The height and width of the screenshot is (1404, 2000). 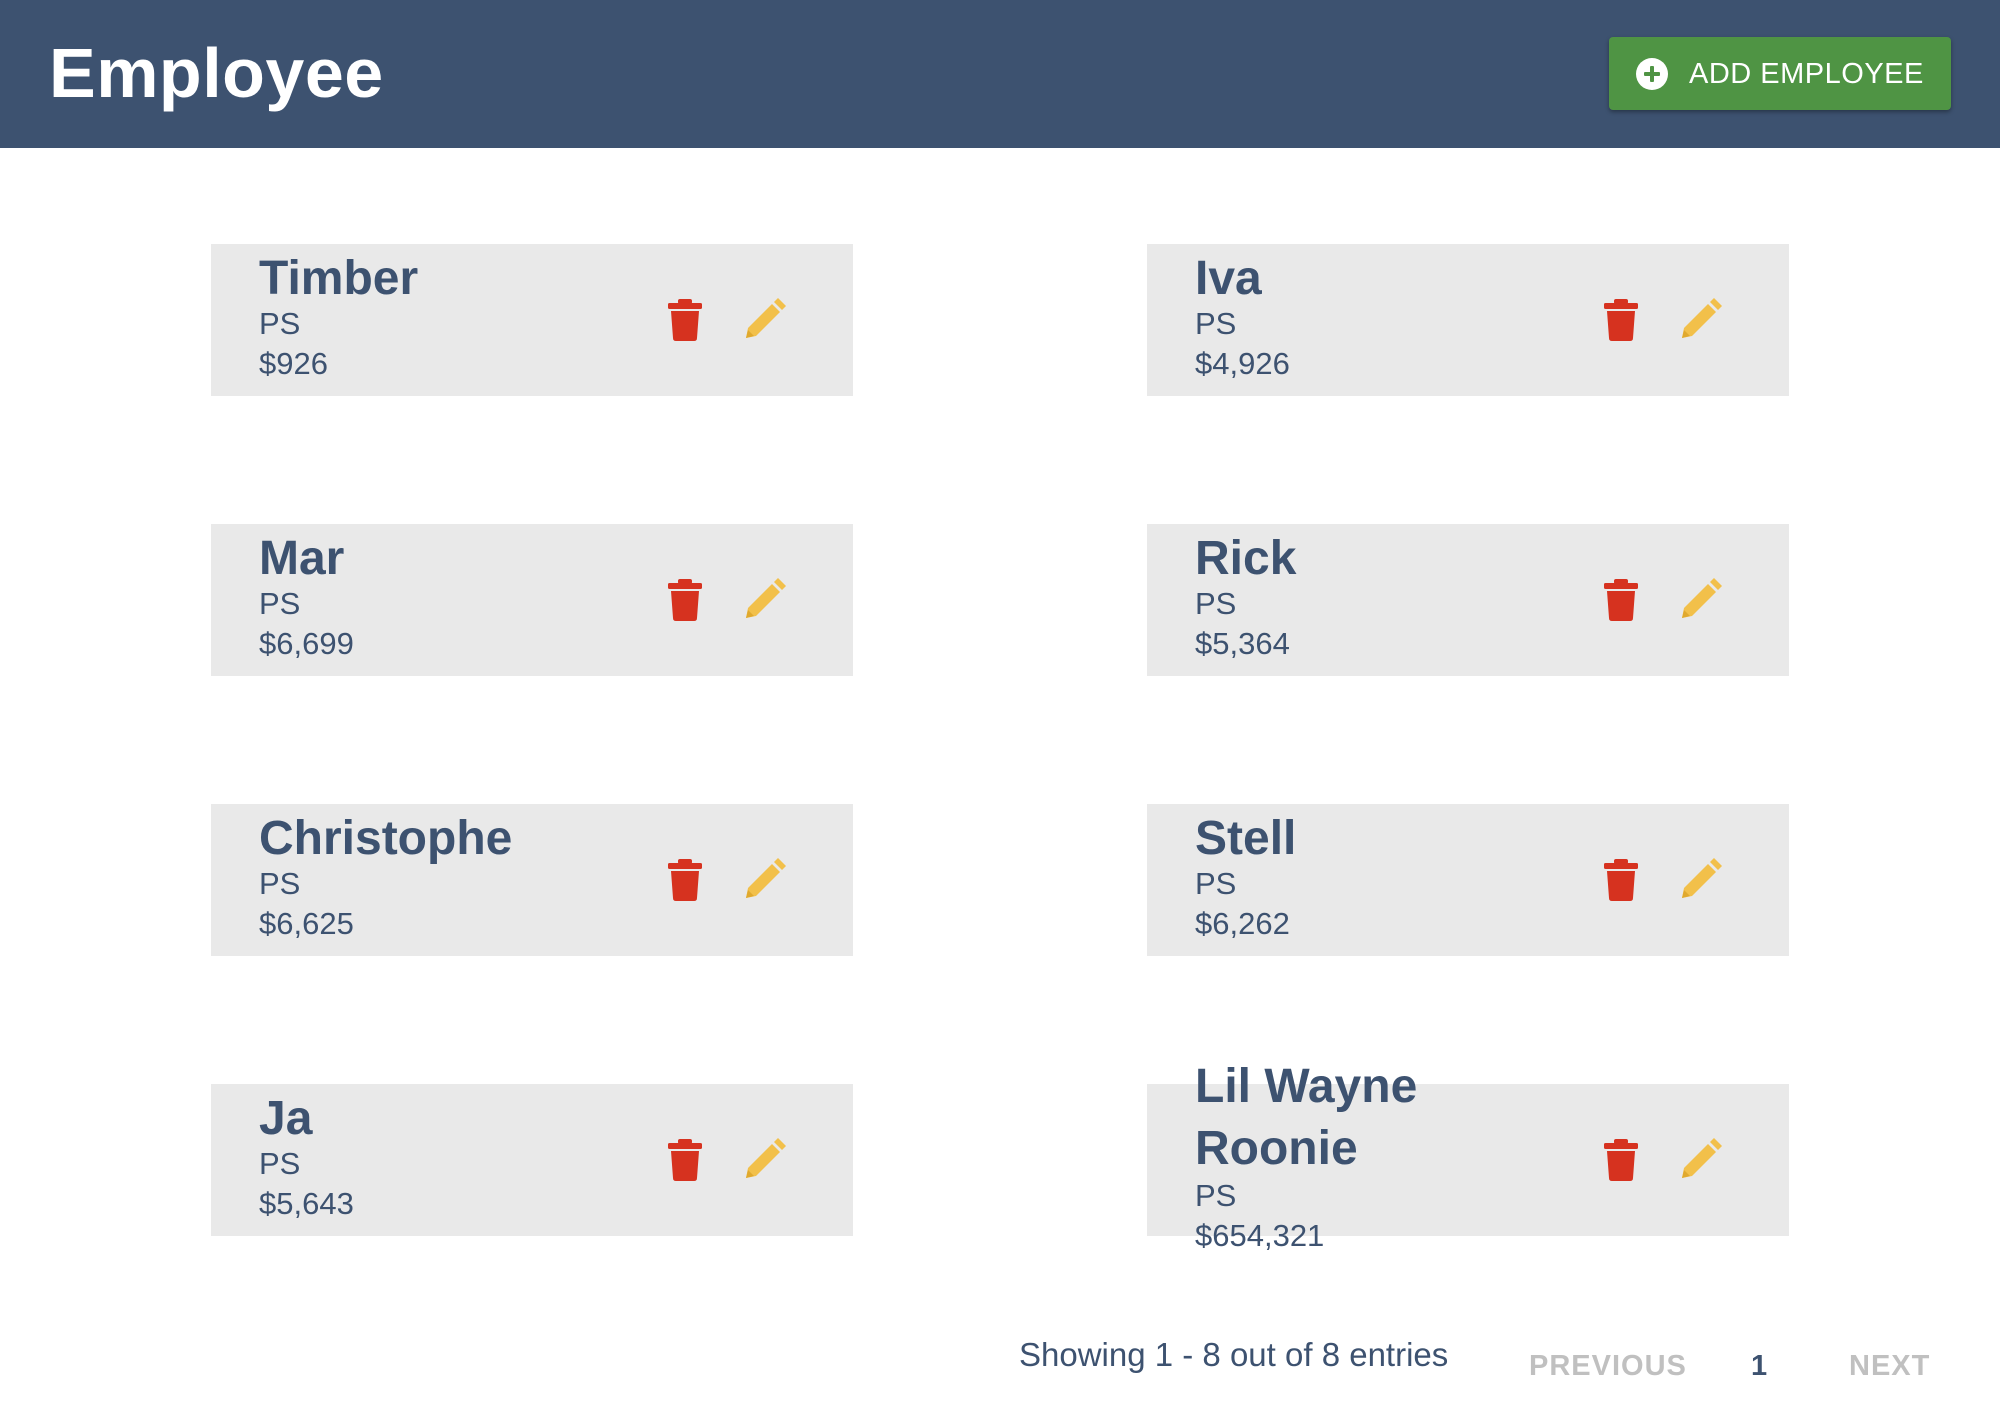 I want to click on header-bar: Employee ADD EMPLOYEE, so click(x=1000, y=74).